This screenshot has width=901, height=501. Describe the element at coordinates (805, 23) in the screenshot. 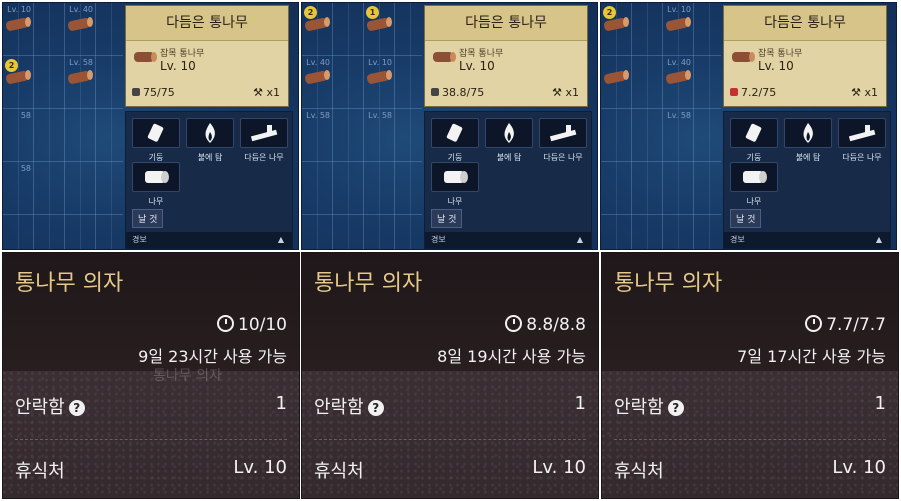

I see `item-detail-title: 다듬은 통나무` at that location.